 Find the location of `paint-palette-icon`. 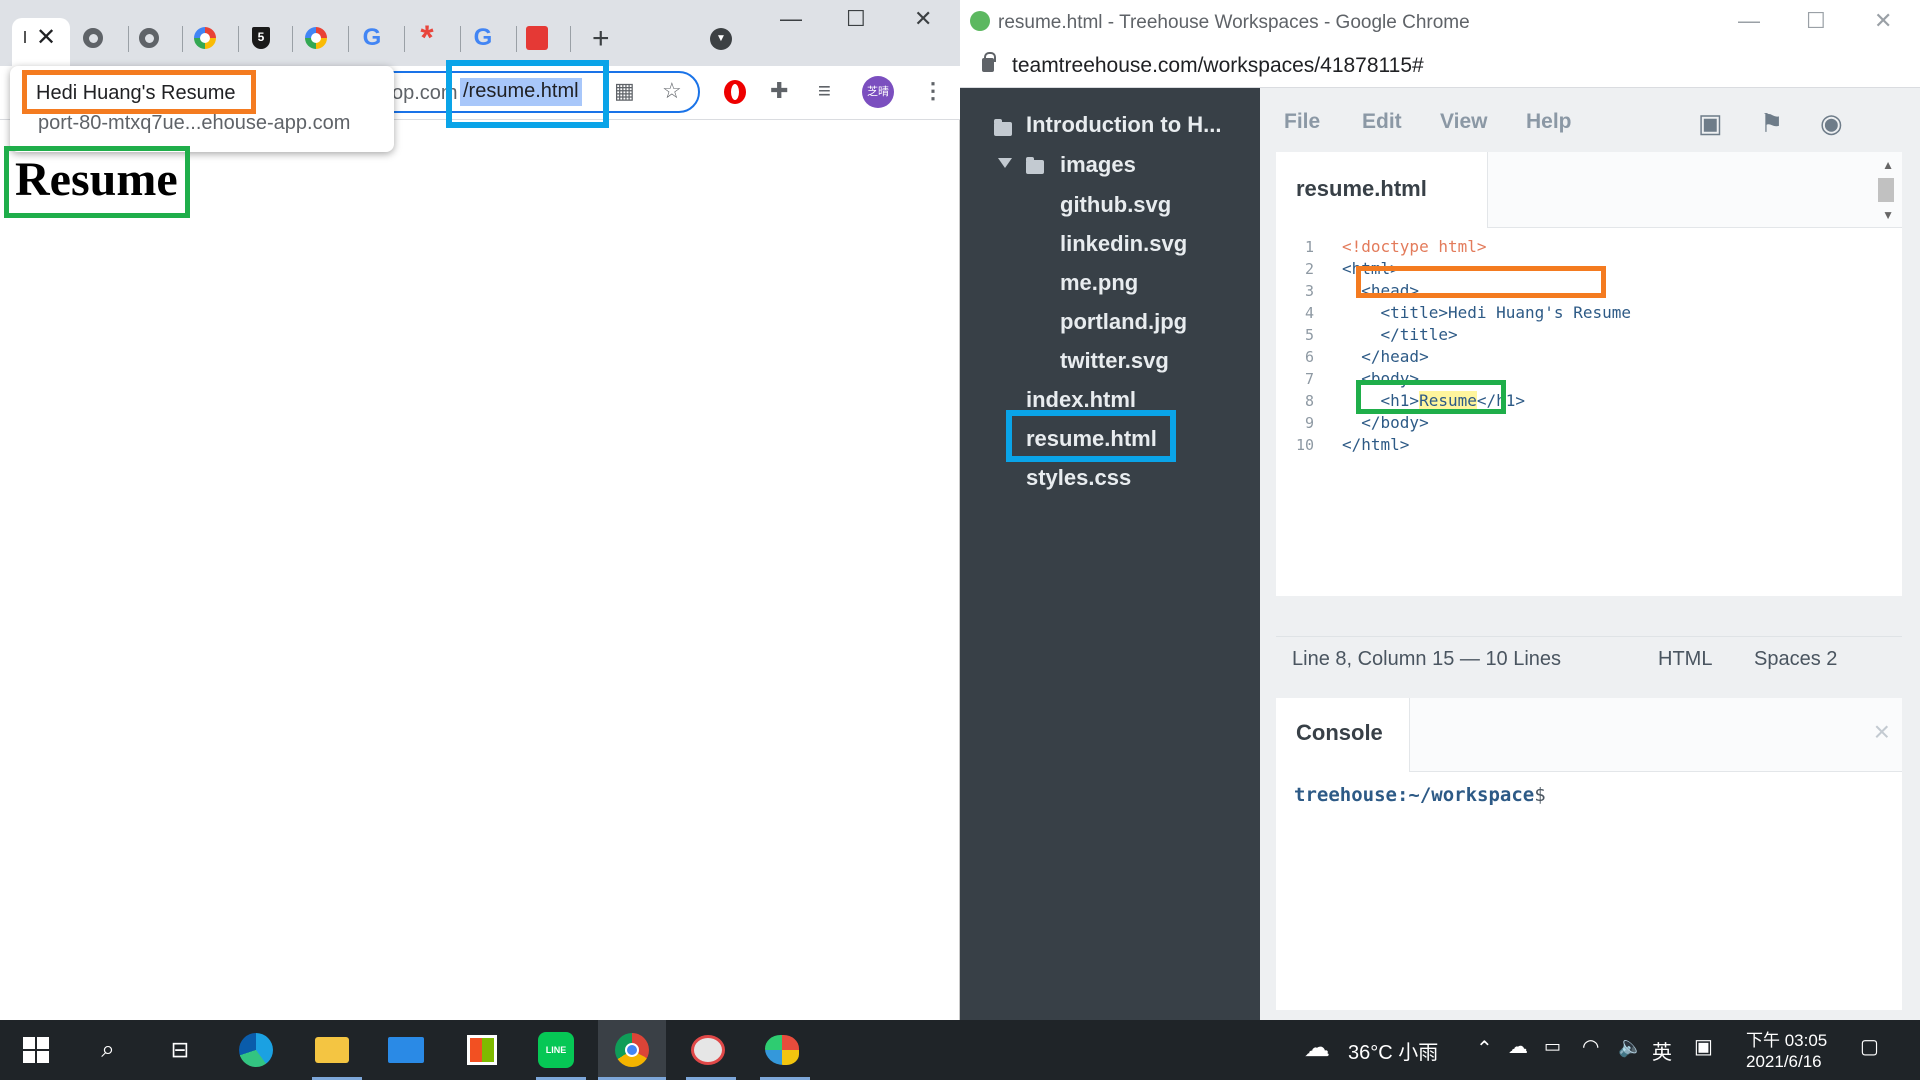

paint-palette-icon is located at coordinates (782, 1050).